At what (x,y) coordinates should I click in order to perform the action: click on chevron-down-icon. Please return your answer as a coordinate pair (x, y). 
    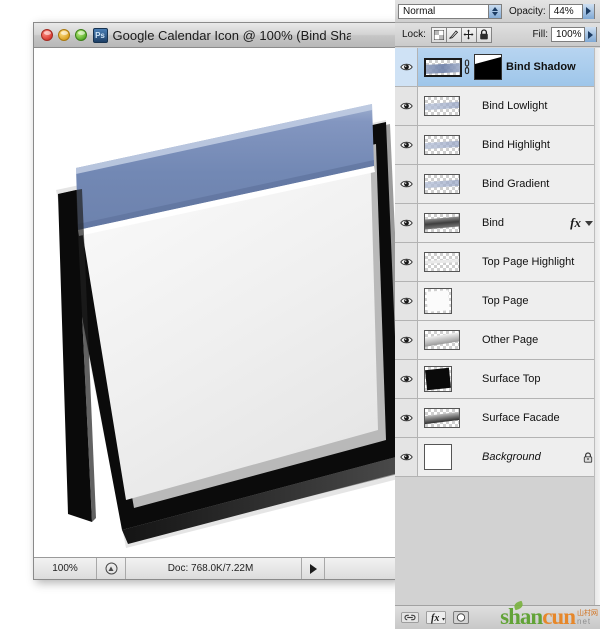
    Looking at the image, I should click on (589, 223).